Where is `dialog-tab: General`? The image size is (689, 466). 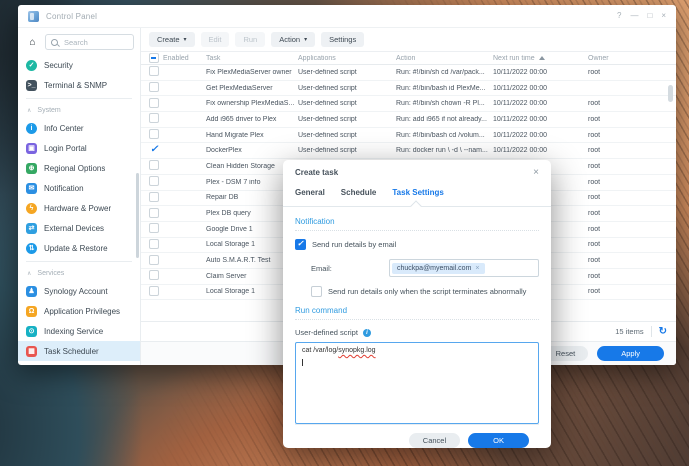 dialog-tab: General is located at coordinates (310, 195).